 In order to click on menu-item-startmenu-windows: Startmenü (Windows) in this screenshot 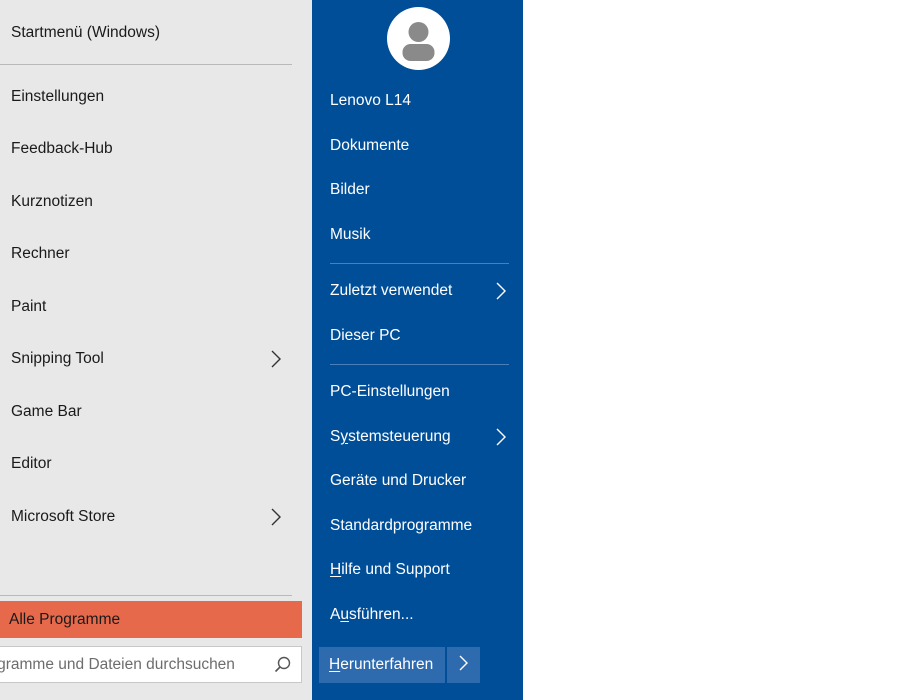, I will do `click(151, 33)`.